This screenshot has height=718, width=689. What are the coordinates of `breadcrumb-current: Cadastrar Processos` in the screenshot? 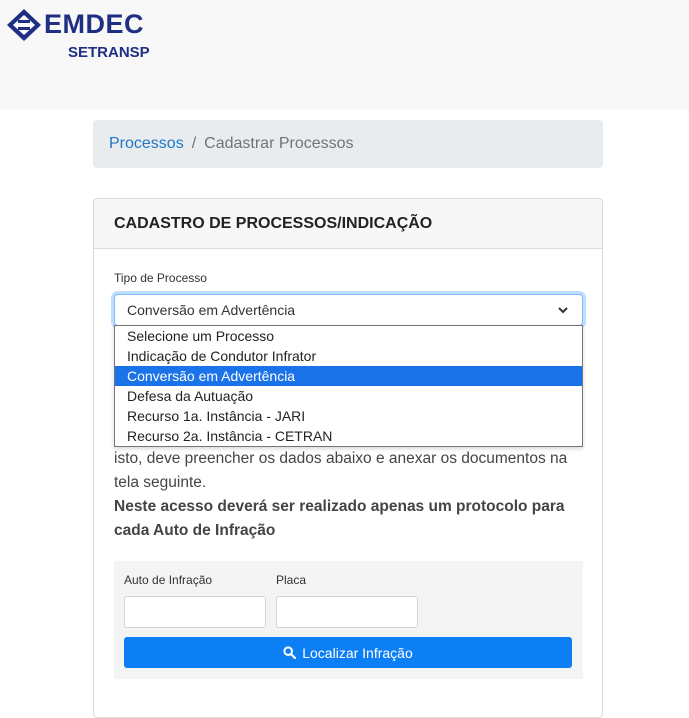 It's located at (279, 143).